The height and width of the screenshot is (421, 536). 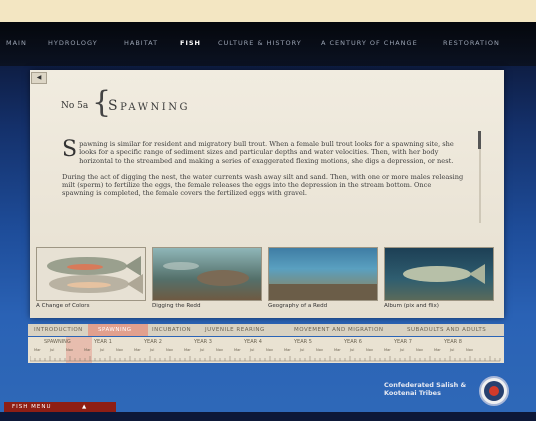 What do you see at coordinates (58, 330) in the screenshot?
I see `tab-introduction: INTRODUCTION` at bounding box center [58, 330].